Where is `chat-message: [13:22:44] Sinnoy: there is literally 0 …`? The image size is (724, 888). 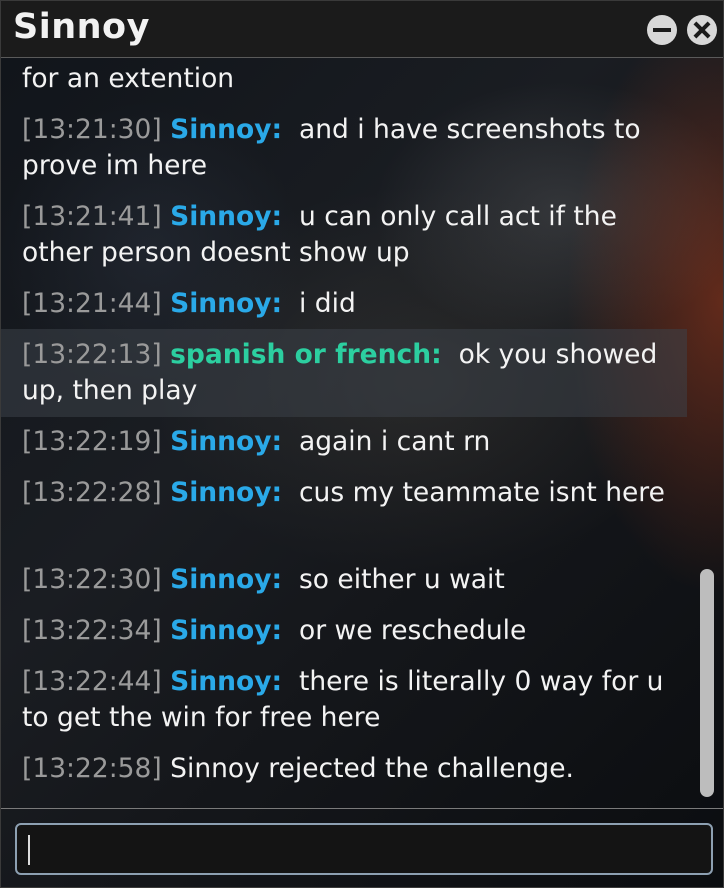
chat-message: [13:22:44] Sinnoy: there is literally 0 … is located at coordinates (344, 700).